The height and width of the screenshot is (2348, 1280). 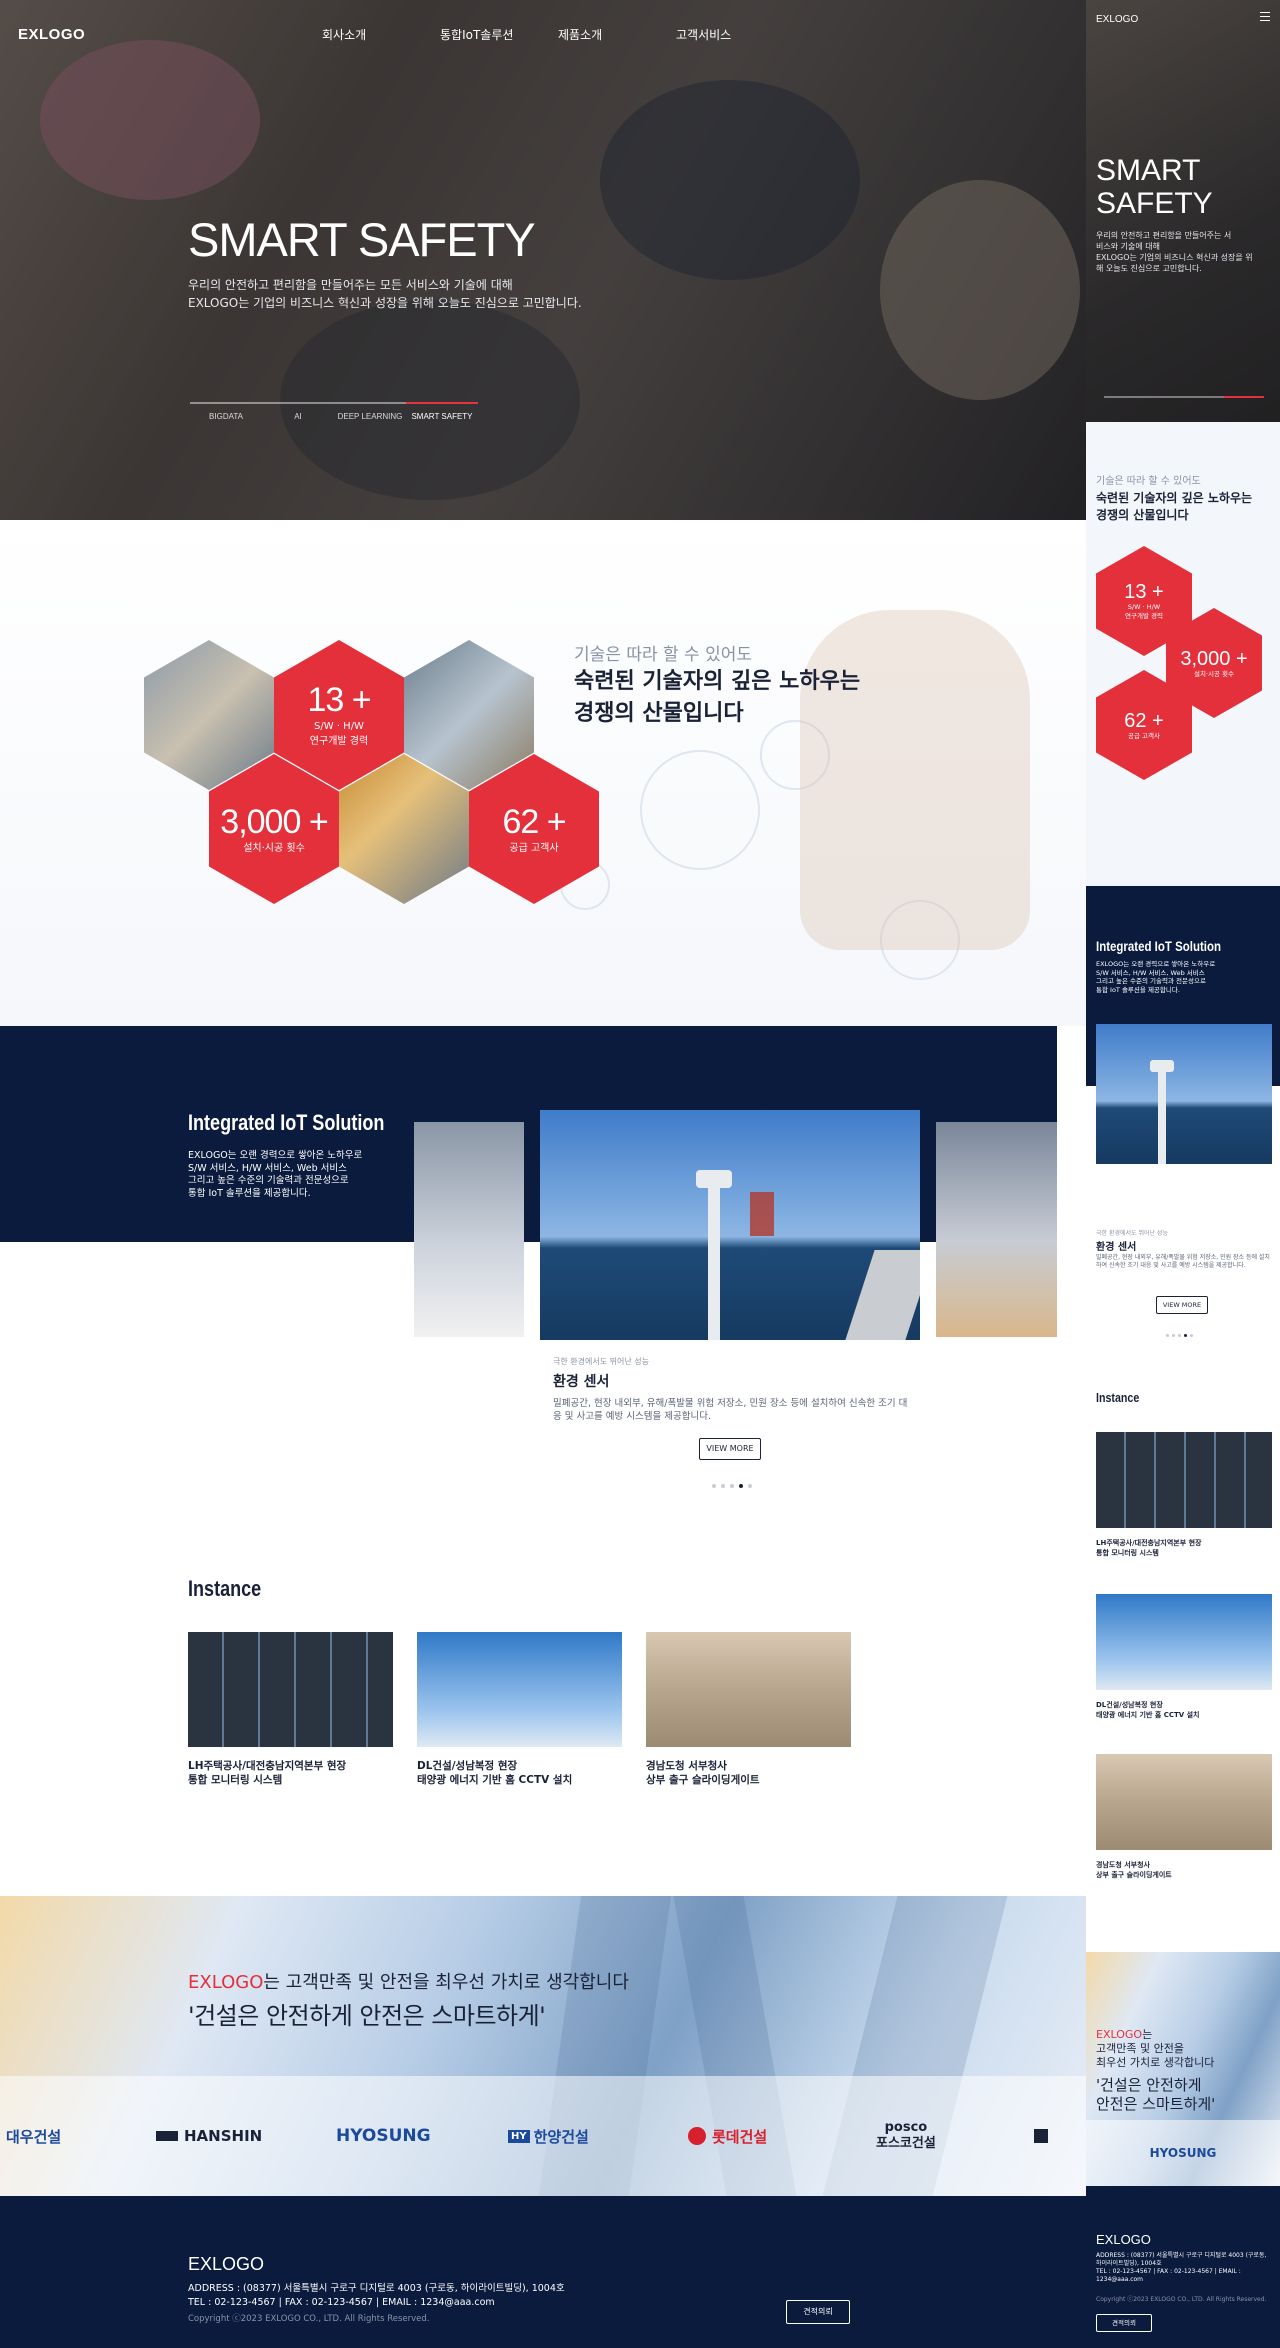 What do you see at coordinates (730, 1449) in the screenshot?
I see `view-more-button: VIEW MORE` at bounding box center [730, 1449].